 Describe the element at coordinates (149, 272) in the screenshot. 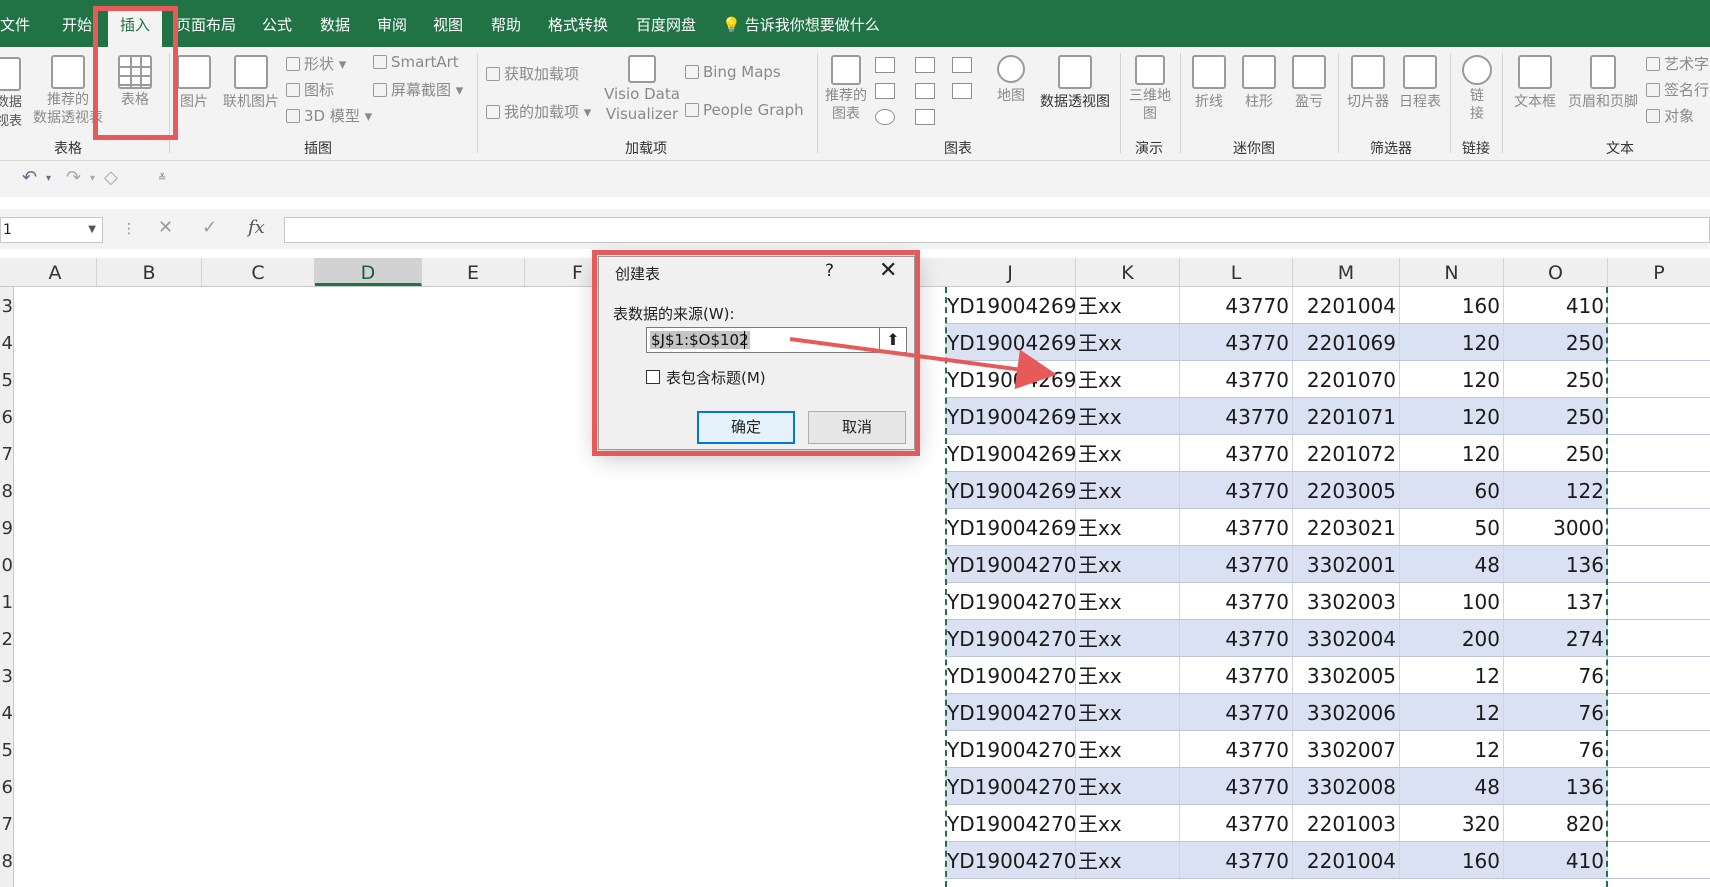

I see `column-header-b: B` at that location.